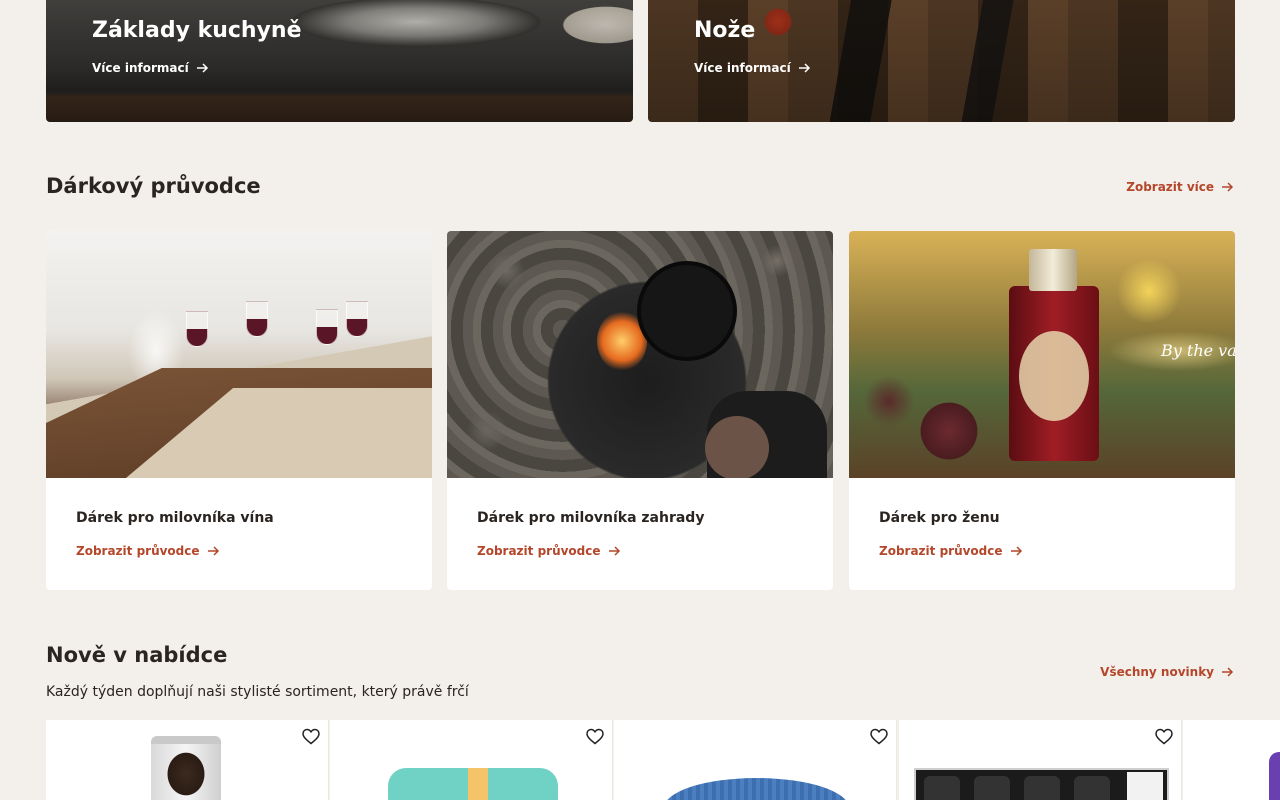  I want to click on banner-kitchen-basics: Základy kuchyně Více informací, so click(339, 61).